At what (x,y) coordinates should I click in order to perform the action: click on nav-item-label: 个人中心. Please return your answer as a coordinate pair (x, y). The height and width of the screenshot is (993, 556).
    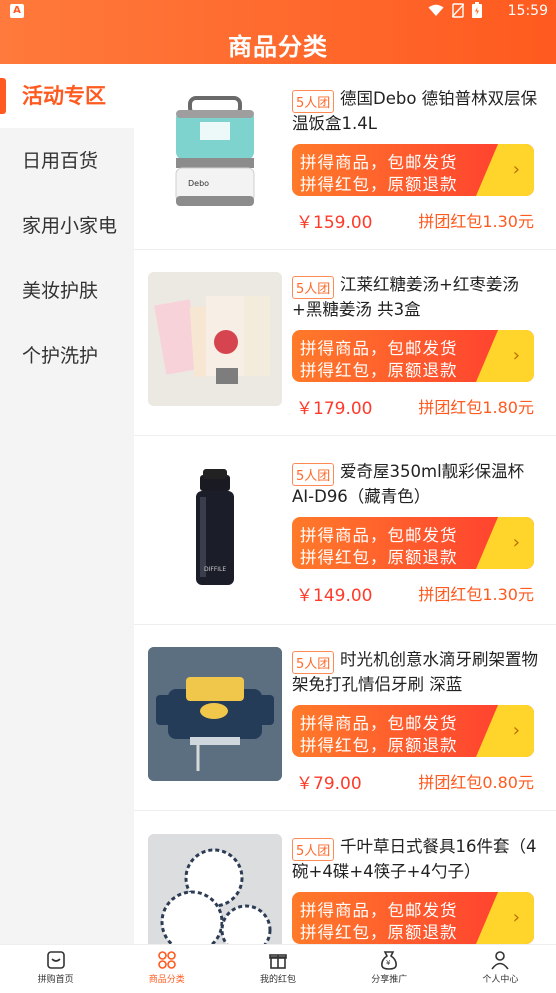
    Looking at the image, I should click on (500, 980).